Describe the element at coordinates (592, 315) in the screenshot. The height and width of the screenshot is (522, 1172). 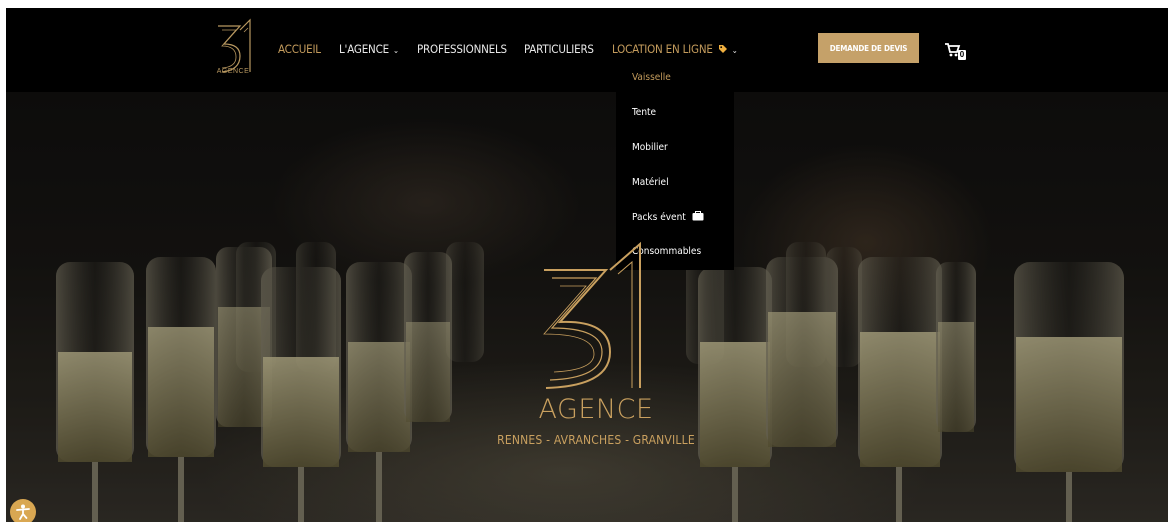
I see `agence-31-center-logo` at that location.